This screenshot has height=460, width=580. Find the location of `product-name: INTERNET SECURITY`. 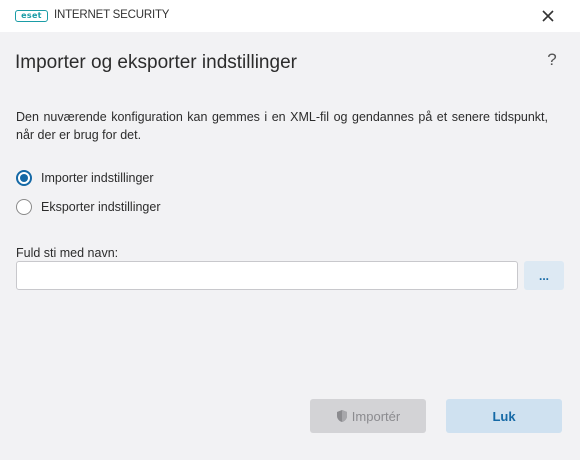

product-name: INTERNET SECURITY is located at coordinates (112, 15).